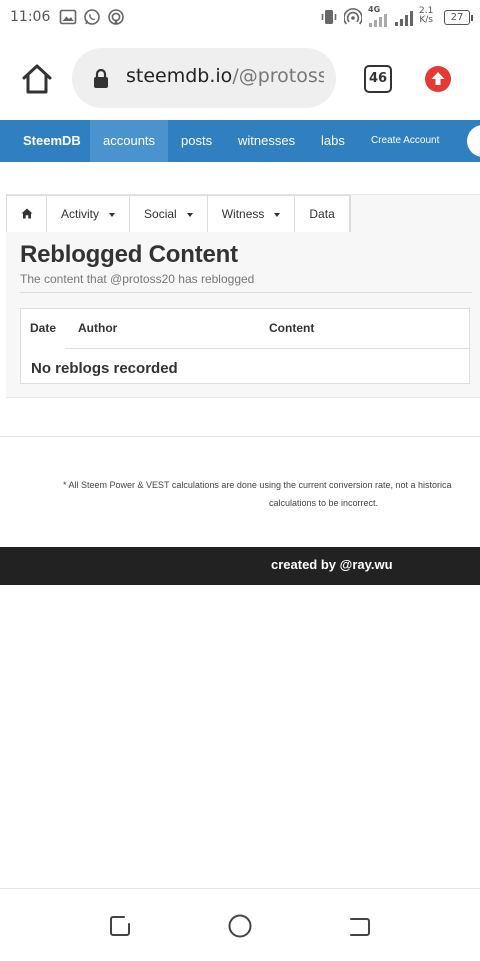 The image size is (480, 961). Describe the element at coordinates (333, 141) in the screenshot. I see `nav-labs: labs` at that location.